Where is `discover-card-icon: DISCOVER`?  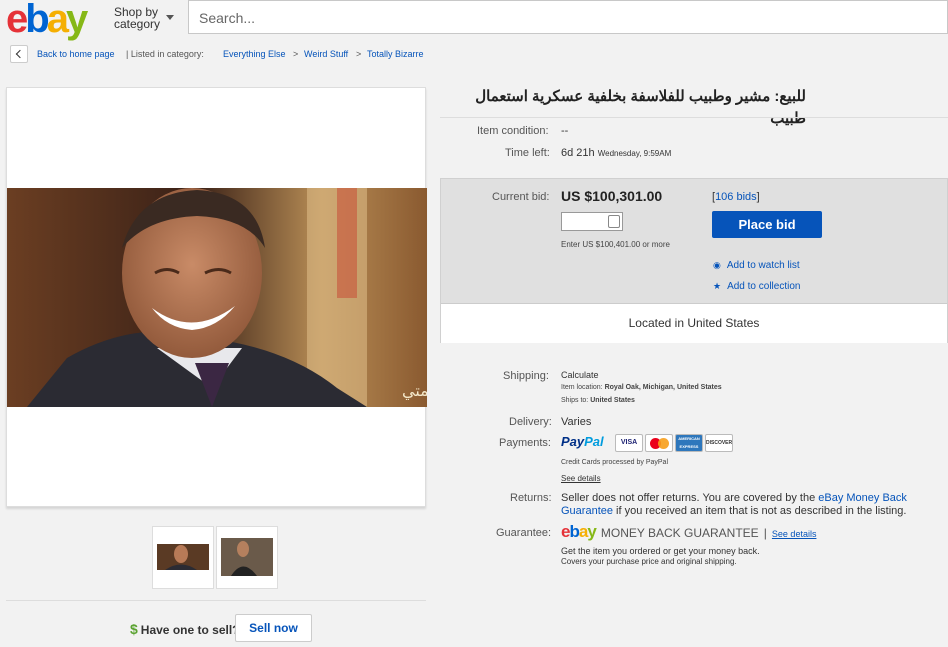 discover-card-icon: DISCOVER is located at coordinates (719, 443).